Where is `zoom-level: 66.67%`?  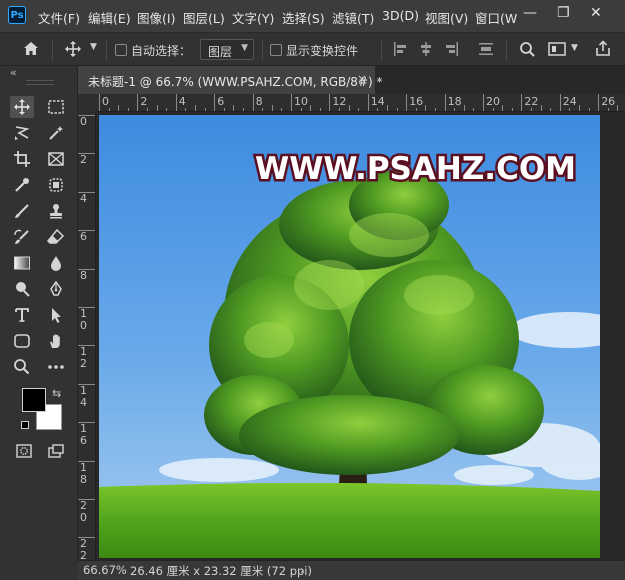 zoom-level: 66.67% is located at coordinates (105, 570).